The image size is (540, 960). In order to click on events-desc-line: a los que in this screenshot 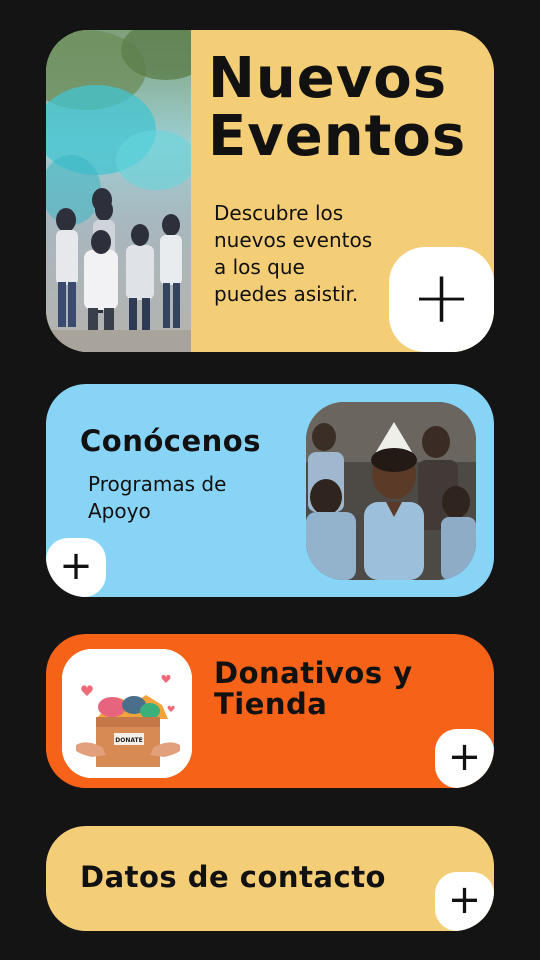, I will do `click(259, 267)`.